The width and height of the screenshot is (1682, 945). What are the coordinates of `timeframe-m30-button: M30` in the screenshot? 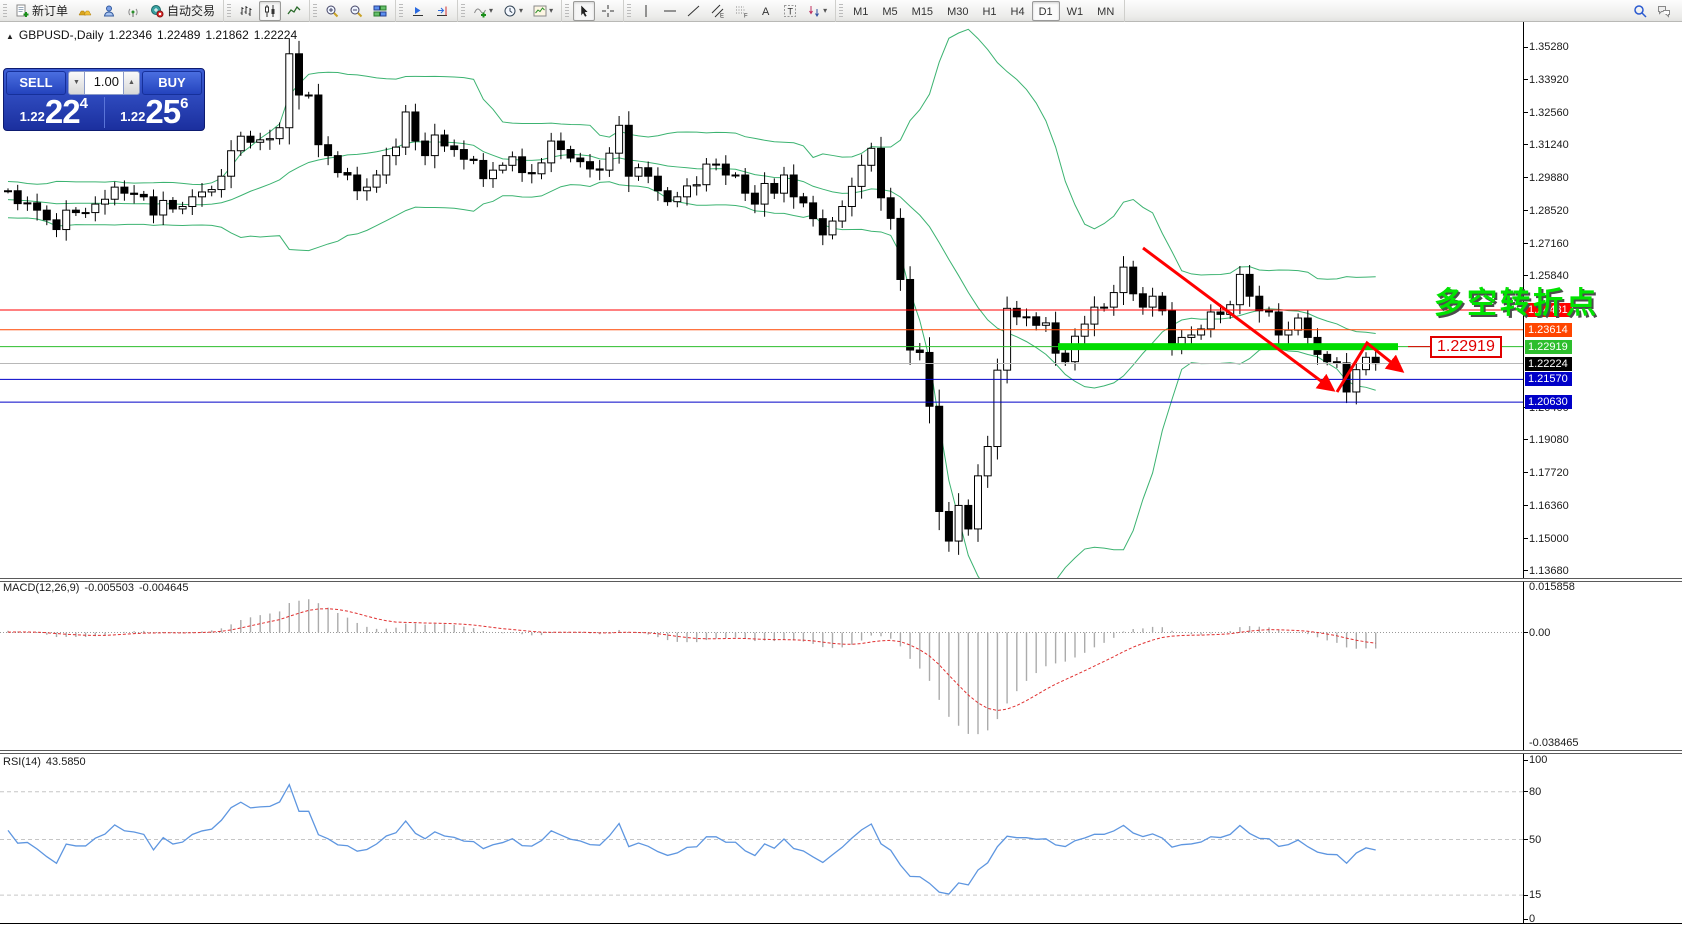 It's located at (957, 11).